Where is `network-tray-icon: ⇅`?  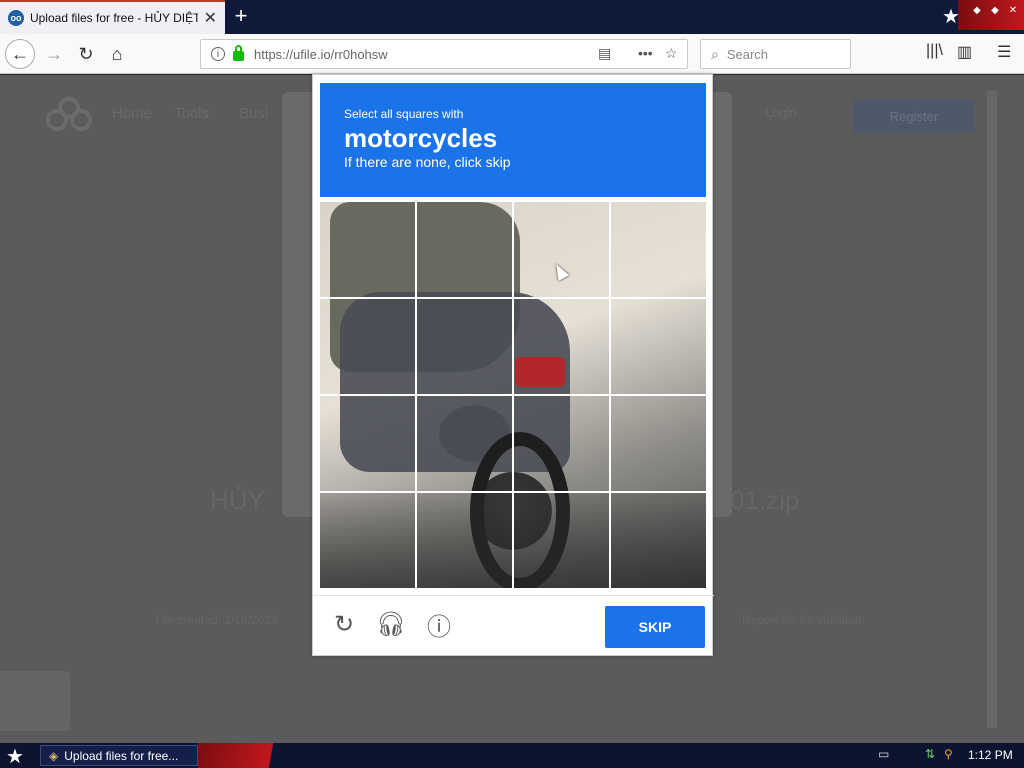
network-tray-icon: ⇅ is located at coordinates (930, 754).